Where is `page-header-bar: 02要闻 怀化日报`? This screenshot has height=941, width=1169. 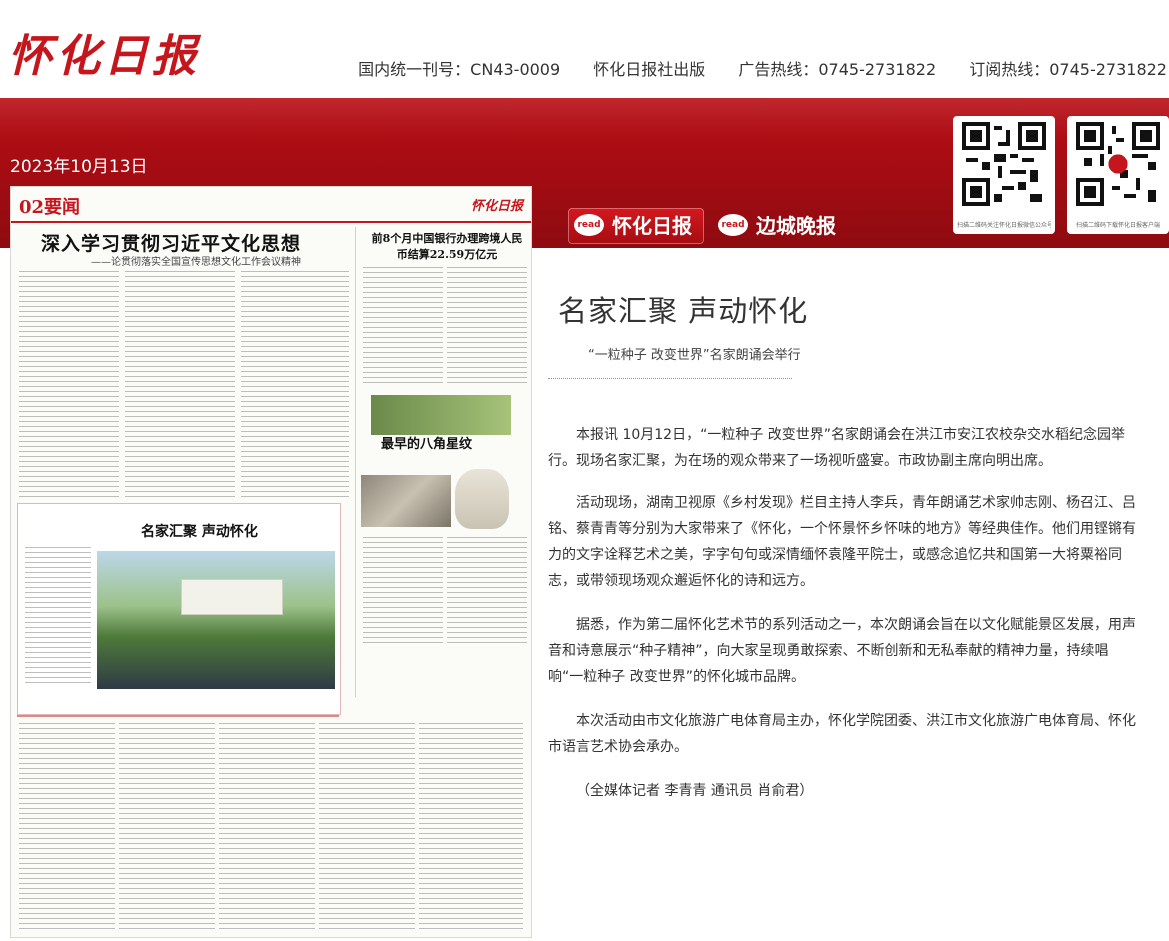
page-header-bar: 02要闻 怀化日报 is located at coordinates (271, 205).